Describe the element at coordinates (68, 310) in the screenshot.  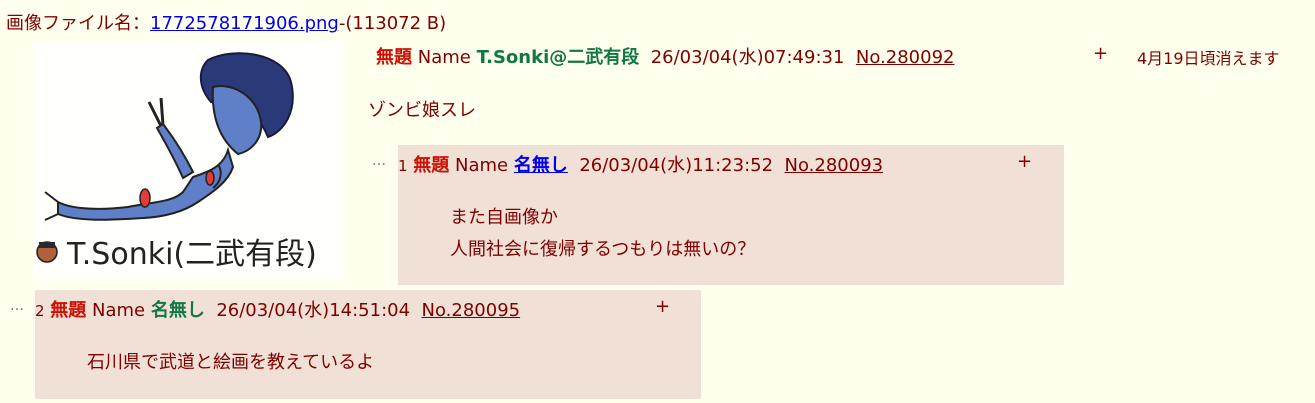
I see `reply-2-subject: 無題` at that location.